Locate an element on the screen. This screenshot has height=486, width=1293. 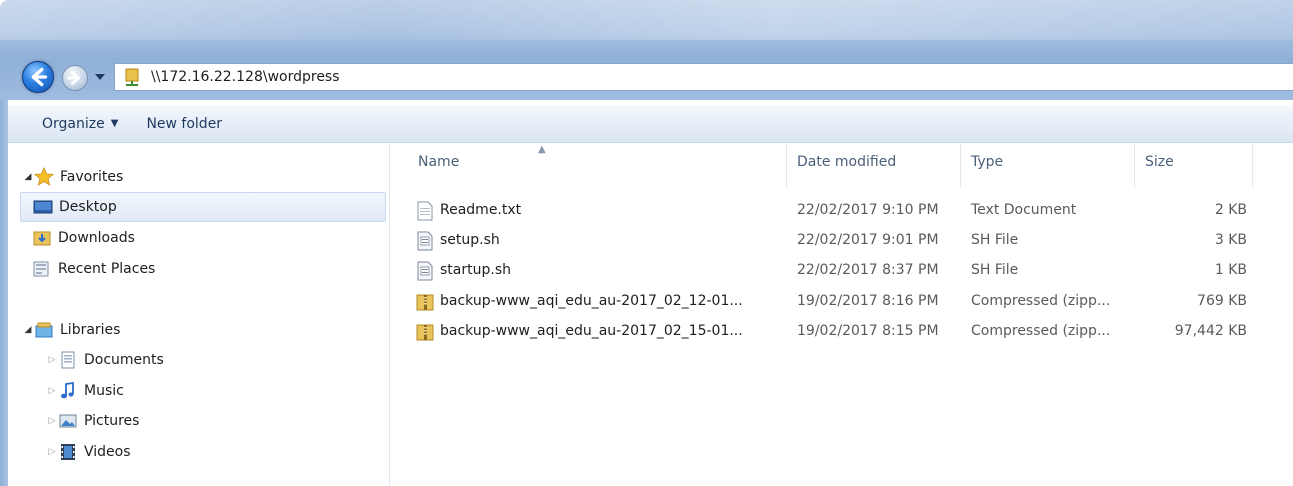
nav-favorites-label: Favorites is located at coordinates (92, 177).